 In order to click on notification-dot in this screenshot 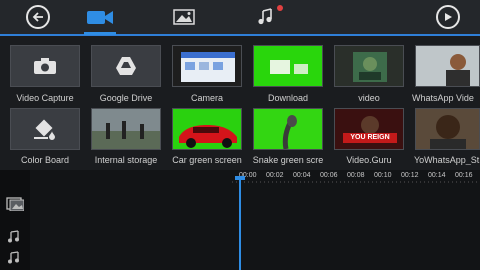, I will do `click(280, 8)`.